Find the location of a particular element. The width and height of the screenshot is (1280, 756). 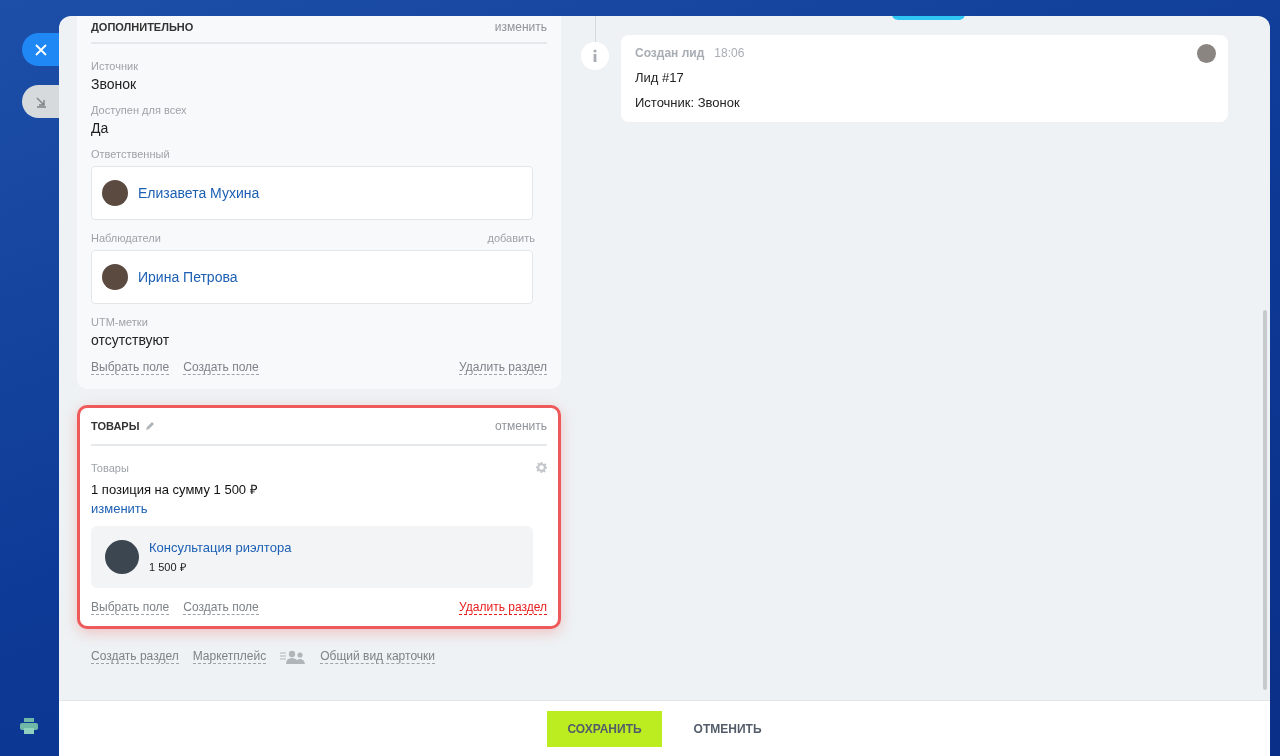

user-field: Елизавета Мухина is located at coordinates (312, 193).